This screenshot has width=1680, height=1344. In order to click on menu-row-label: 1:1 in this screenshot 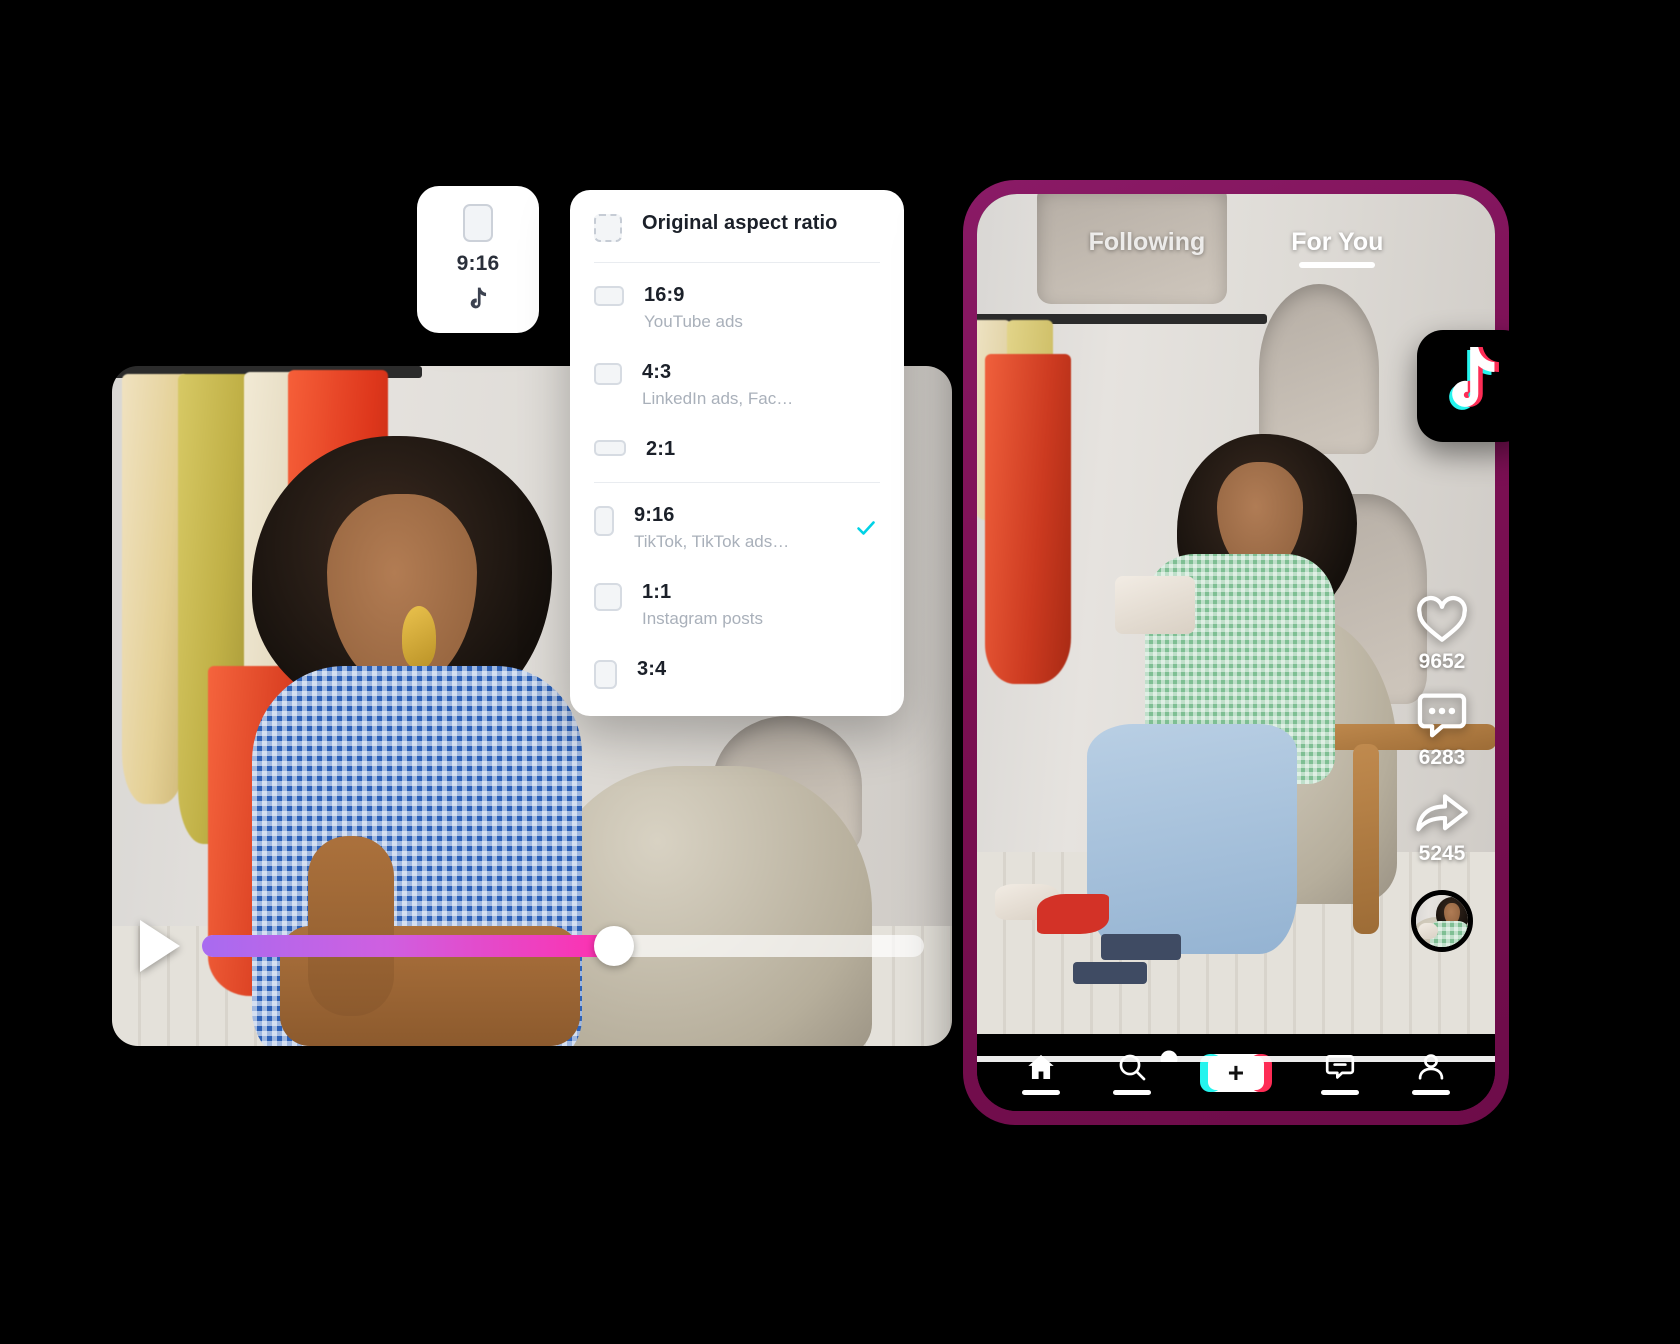, I will do `click(657, 591)`.